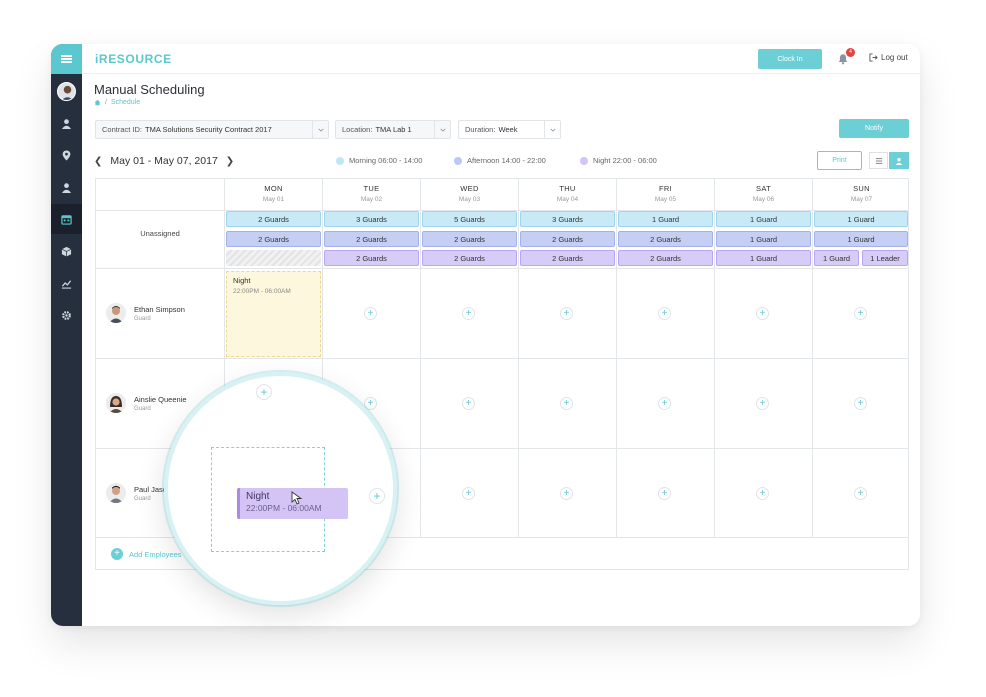 The width and height of the screenshot is (986, 697). I want to click on user-avatar, so click(66, 91).